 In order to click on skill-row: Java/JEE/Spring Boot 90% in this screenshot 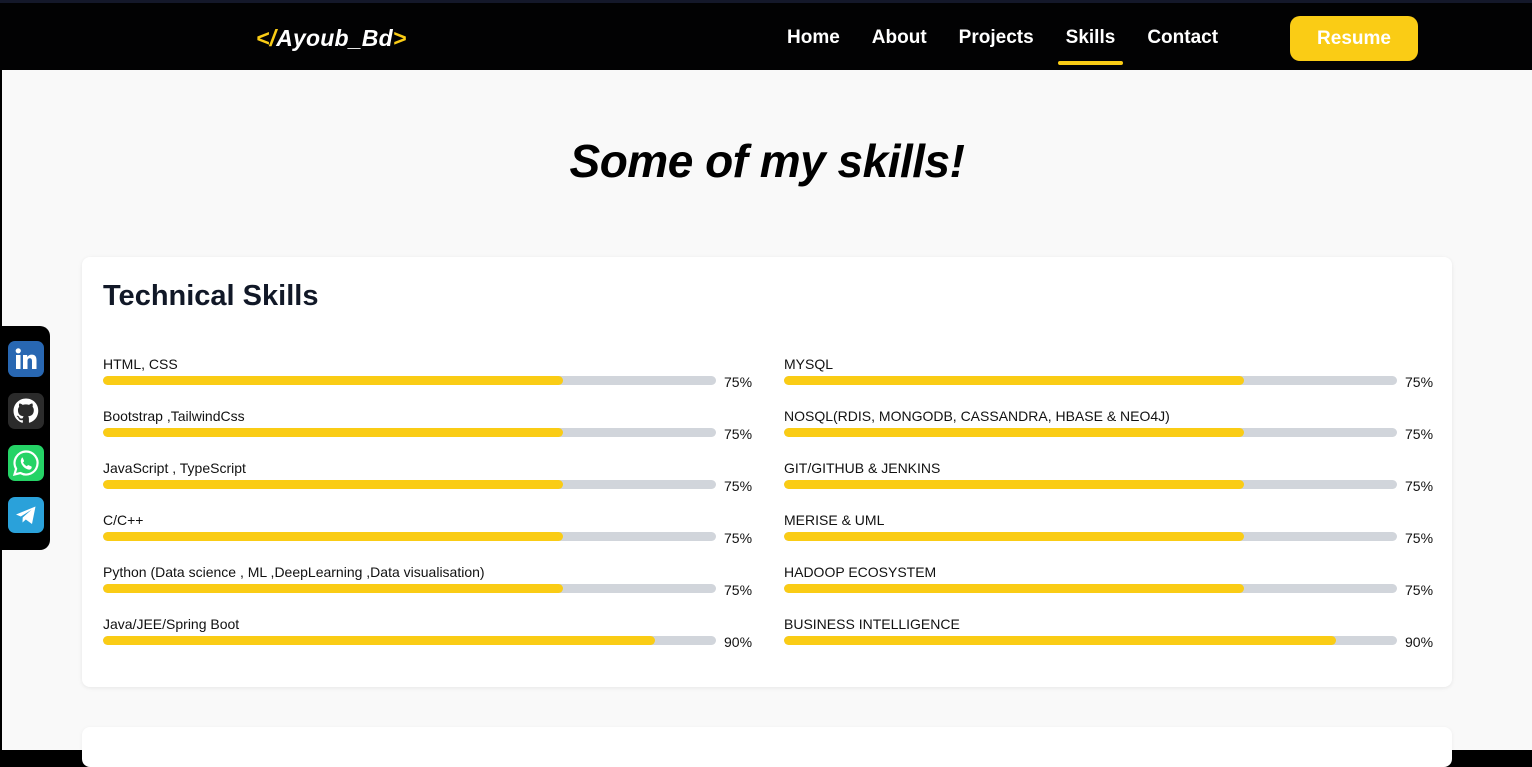, I will do `click(428, 640)`.